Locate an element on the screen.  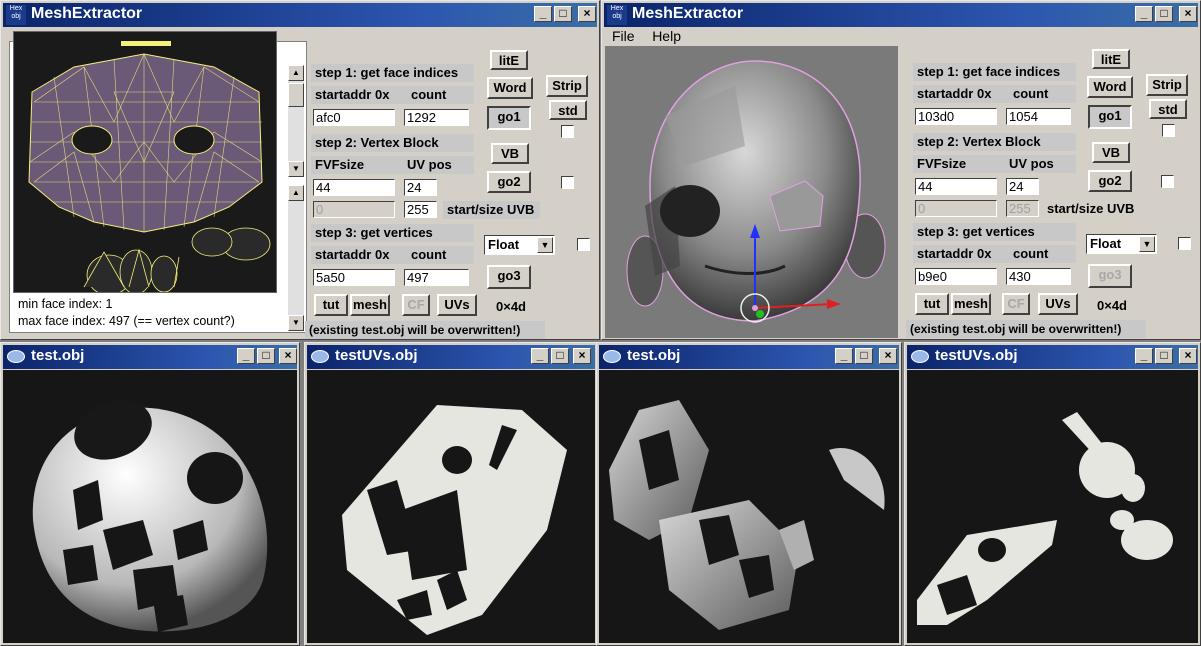
uvb-size-input: 255 is located at coordinates (420, 209).